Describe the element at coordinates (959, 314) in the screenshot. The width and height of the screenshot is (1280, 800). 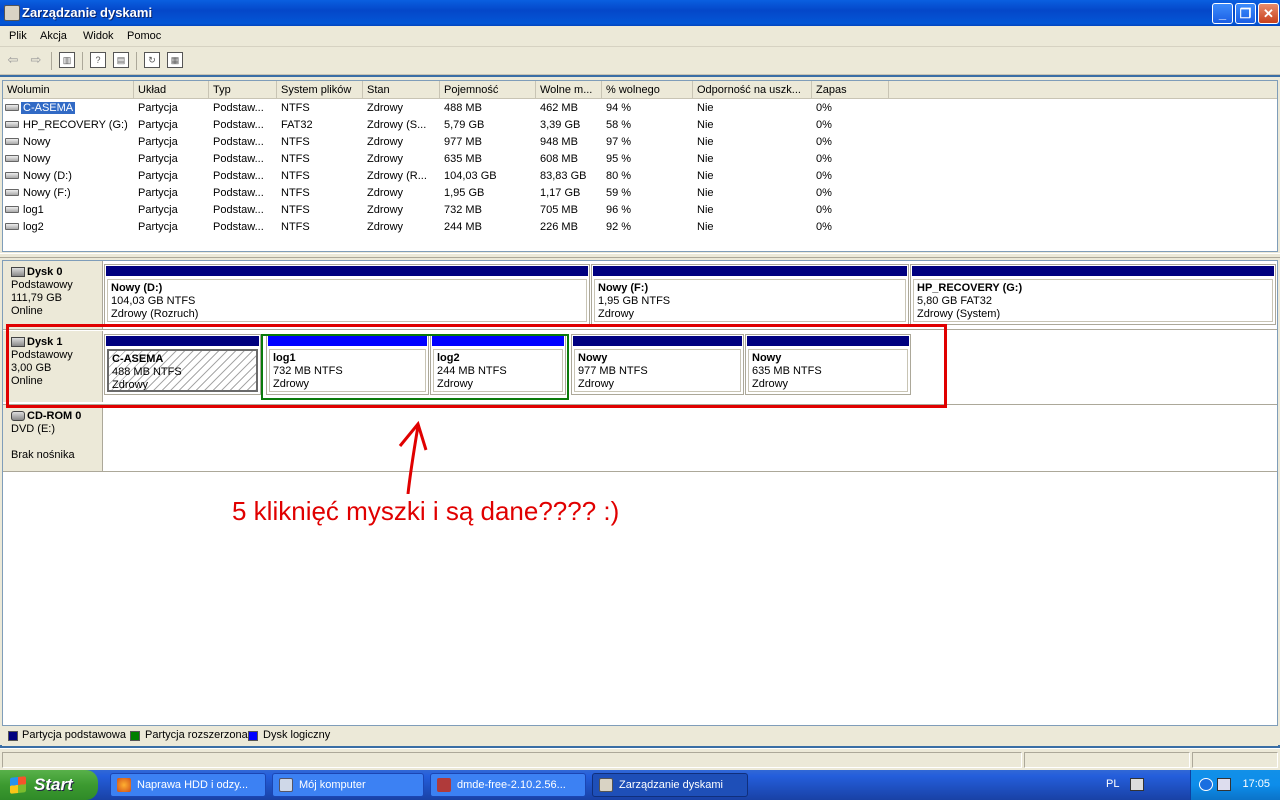
I see `partition-status: Zdrowy (System)` at that location.